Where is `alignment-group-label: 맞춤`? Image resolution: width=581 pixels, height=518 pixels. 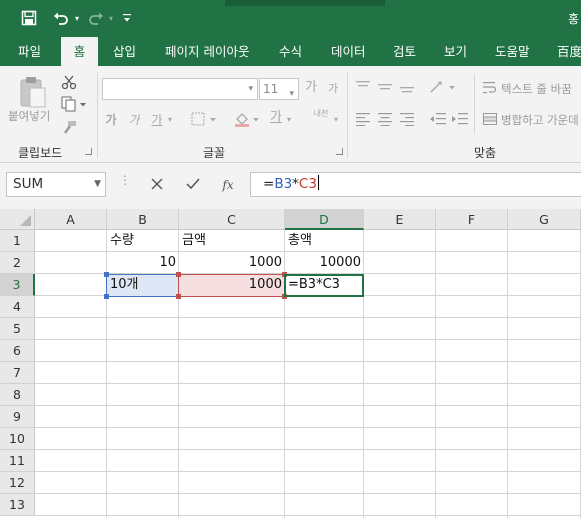
alignment-group-label: 맞춤 is located at coordinates (485, 153).